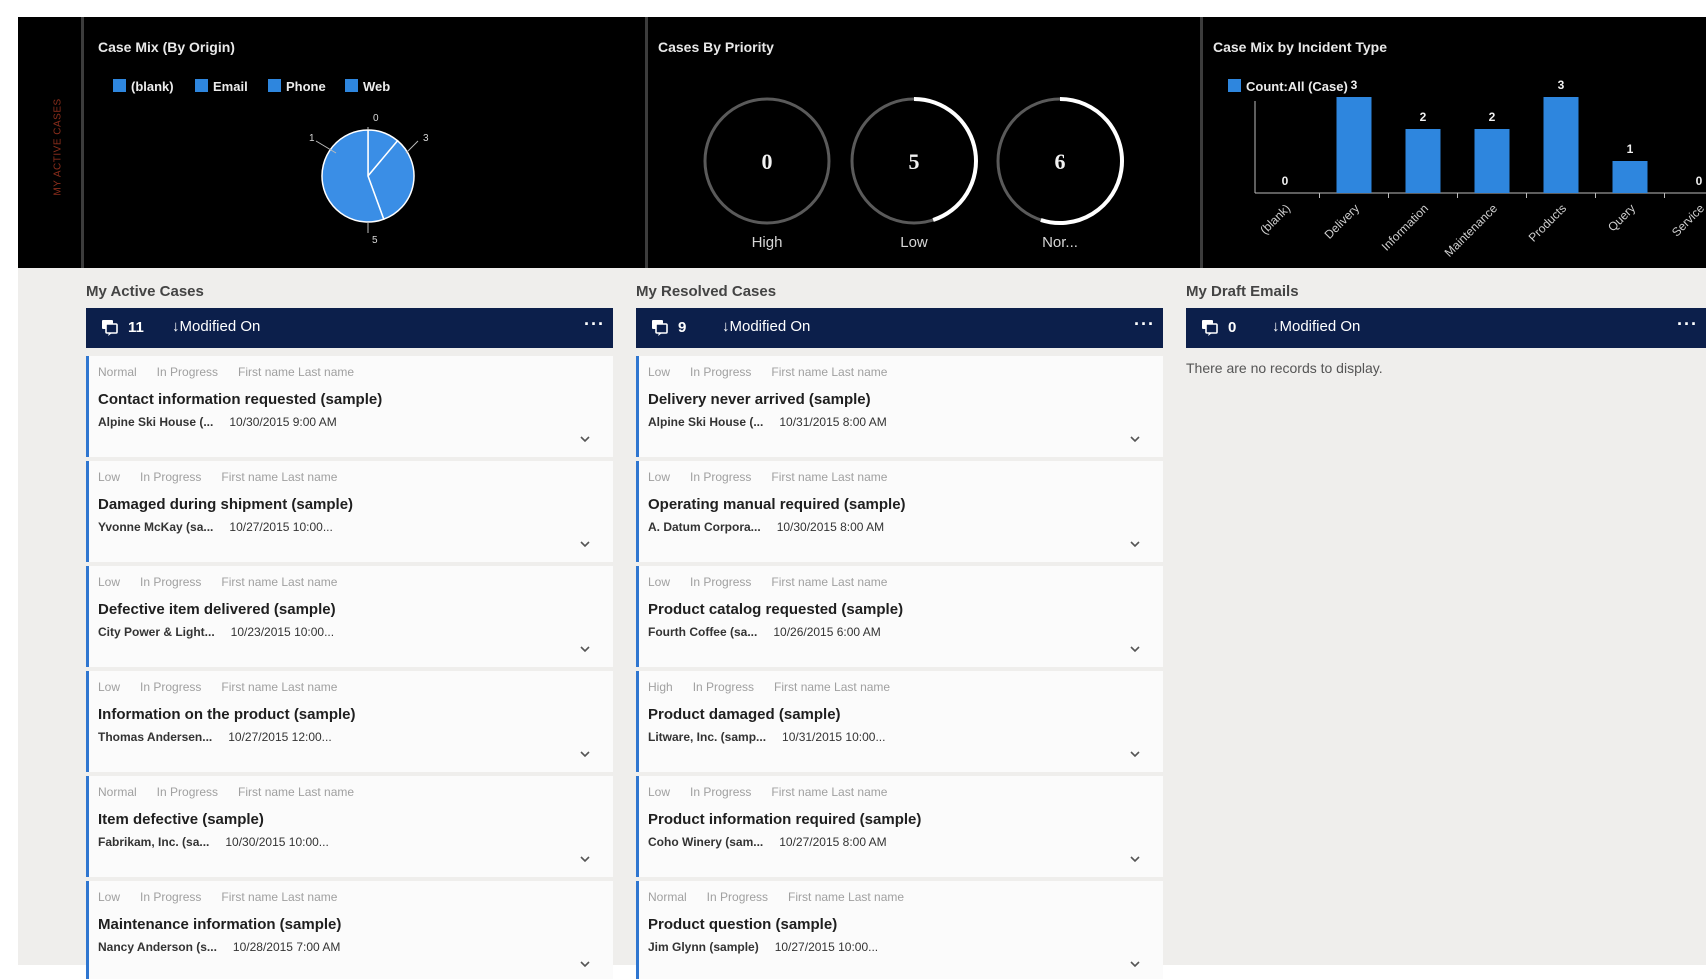 The width and height of the screenshot is (1706, 979). Describe the element at coordinates (1405, 227) in the screenshot. I see `category-label: Information` at that location.